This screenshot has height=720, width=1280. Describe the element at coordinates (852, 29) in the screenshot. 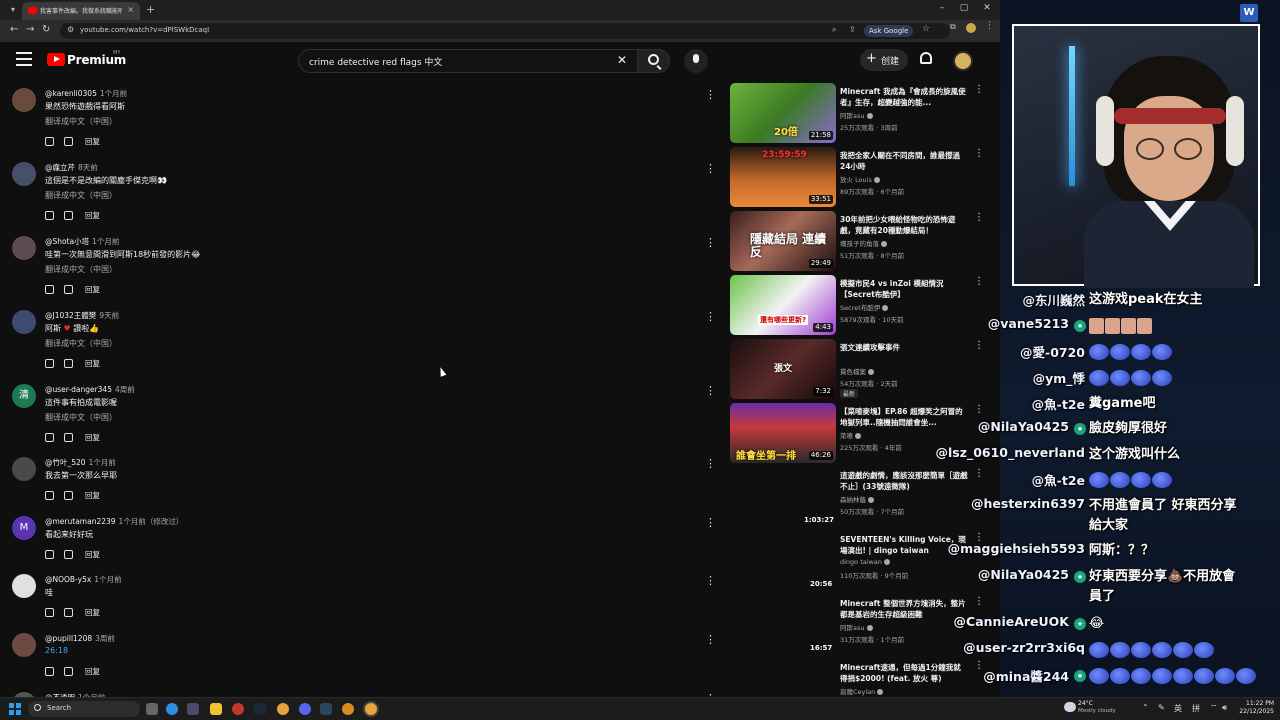

I see `share-icon: ⇪` at that location.